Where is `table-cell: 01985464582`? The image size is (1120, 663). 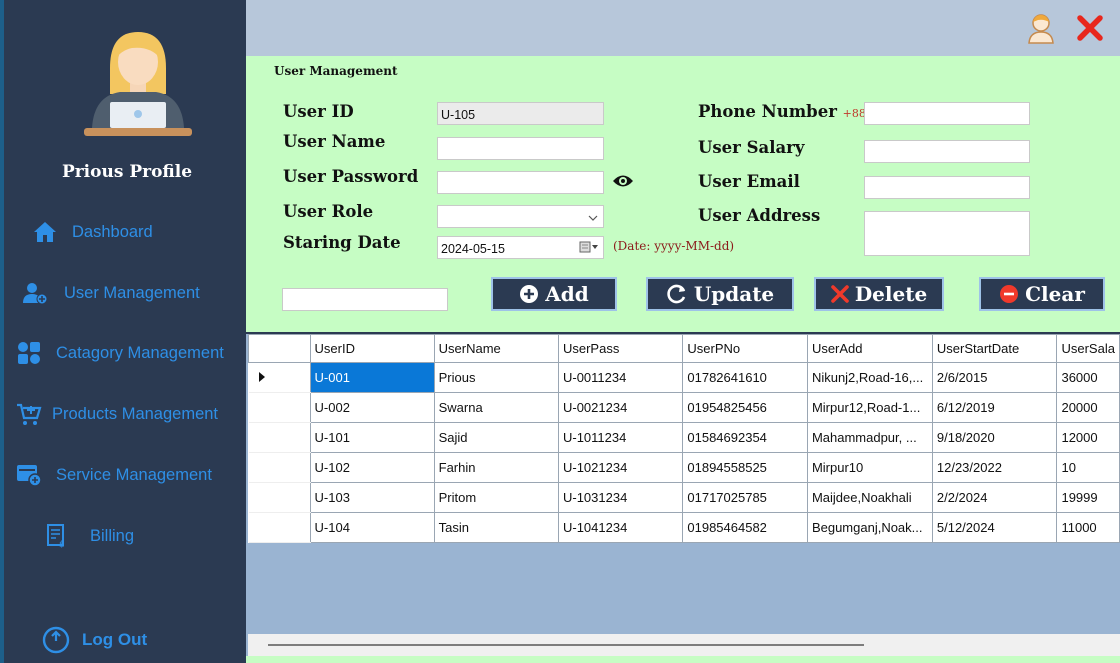
table-cell: 01985464582 is located at coordinates (745, 527).